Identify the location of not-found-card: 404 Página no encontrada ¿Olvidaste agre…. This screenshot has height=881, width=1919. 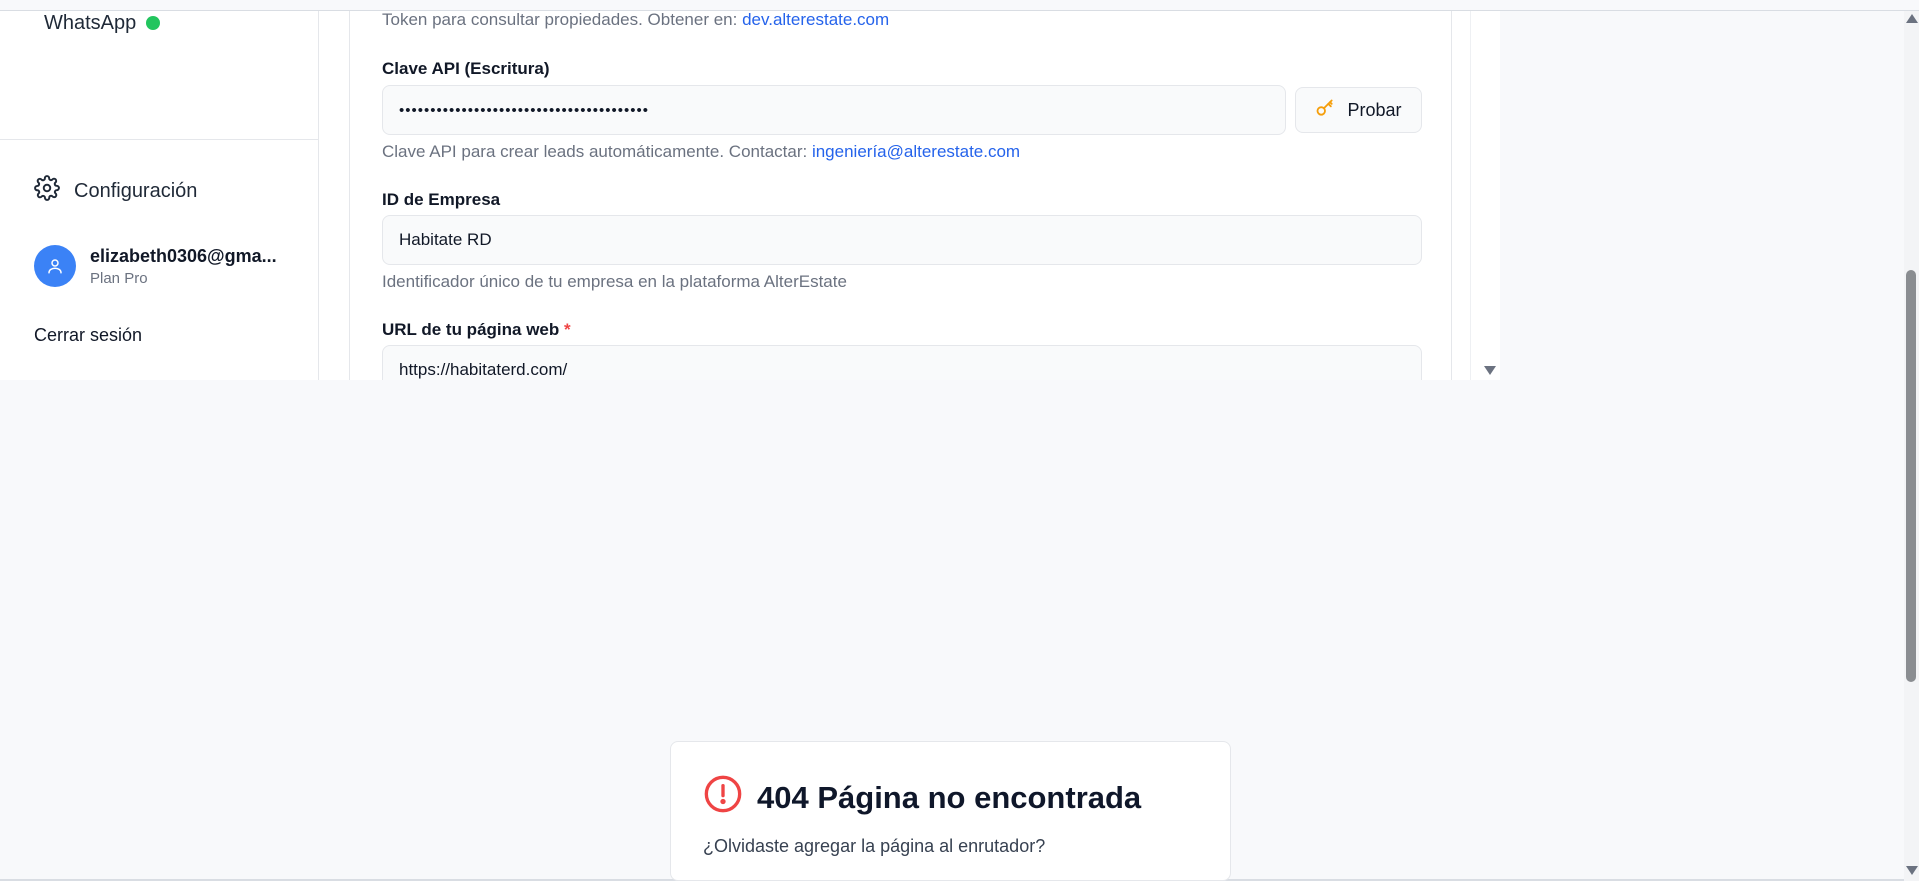
(950, 811).